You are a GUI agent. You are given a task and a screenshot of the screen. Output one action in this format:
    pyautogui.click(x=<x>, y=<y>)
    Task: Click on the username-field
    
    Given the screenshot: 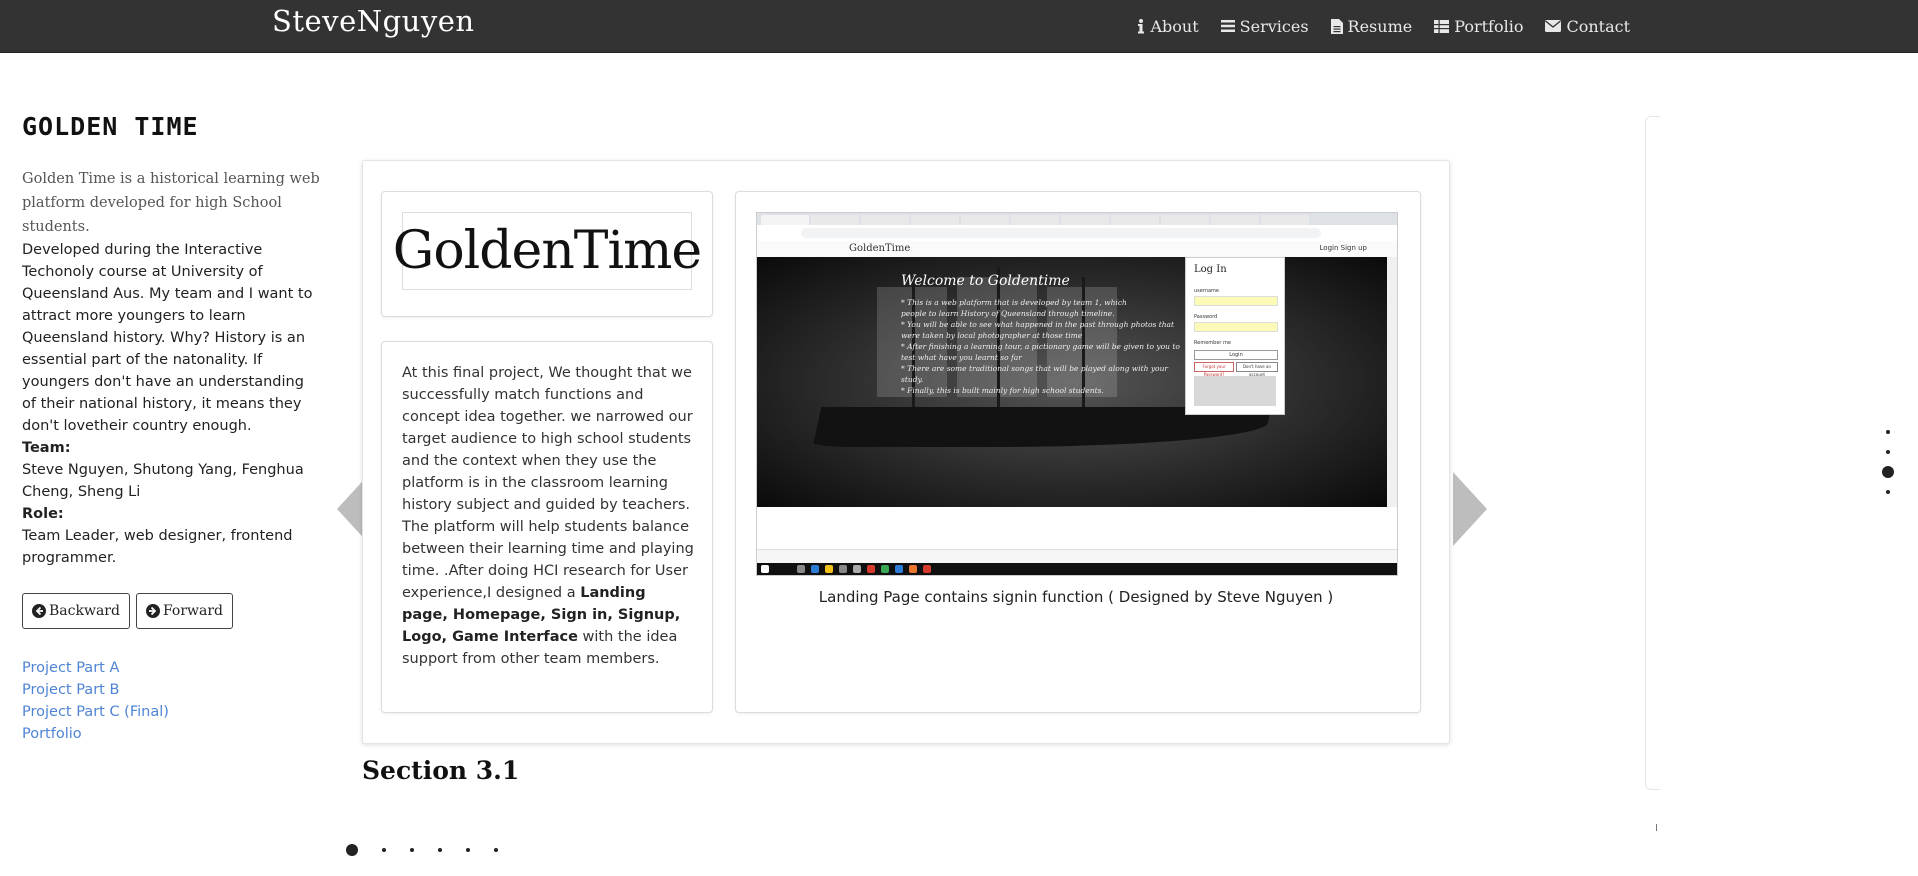 What is the action you would take?
    pyautogui.click(x=1236, y=301)
    